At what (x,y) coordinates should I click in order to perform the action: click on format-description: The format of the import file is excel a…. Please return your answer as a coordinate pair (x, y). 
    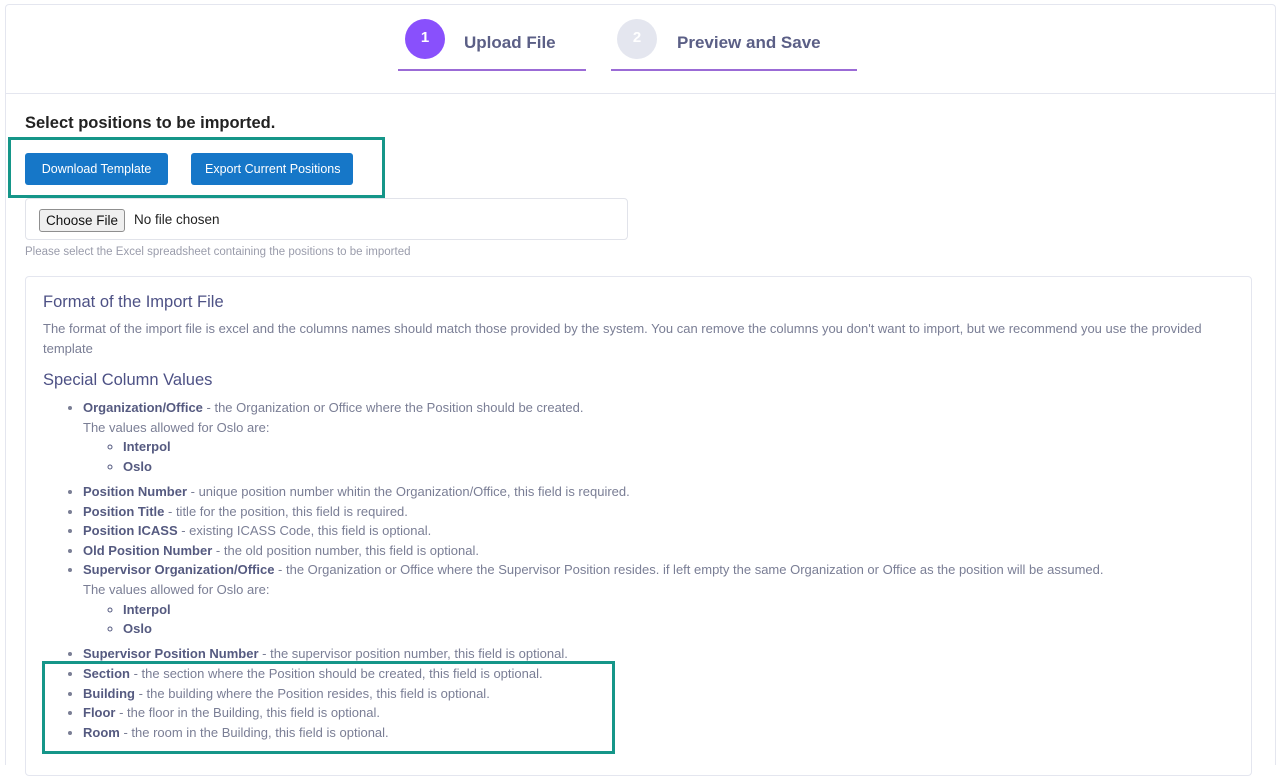
    Looking at the image, I should click on (622, 338).